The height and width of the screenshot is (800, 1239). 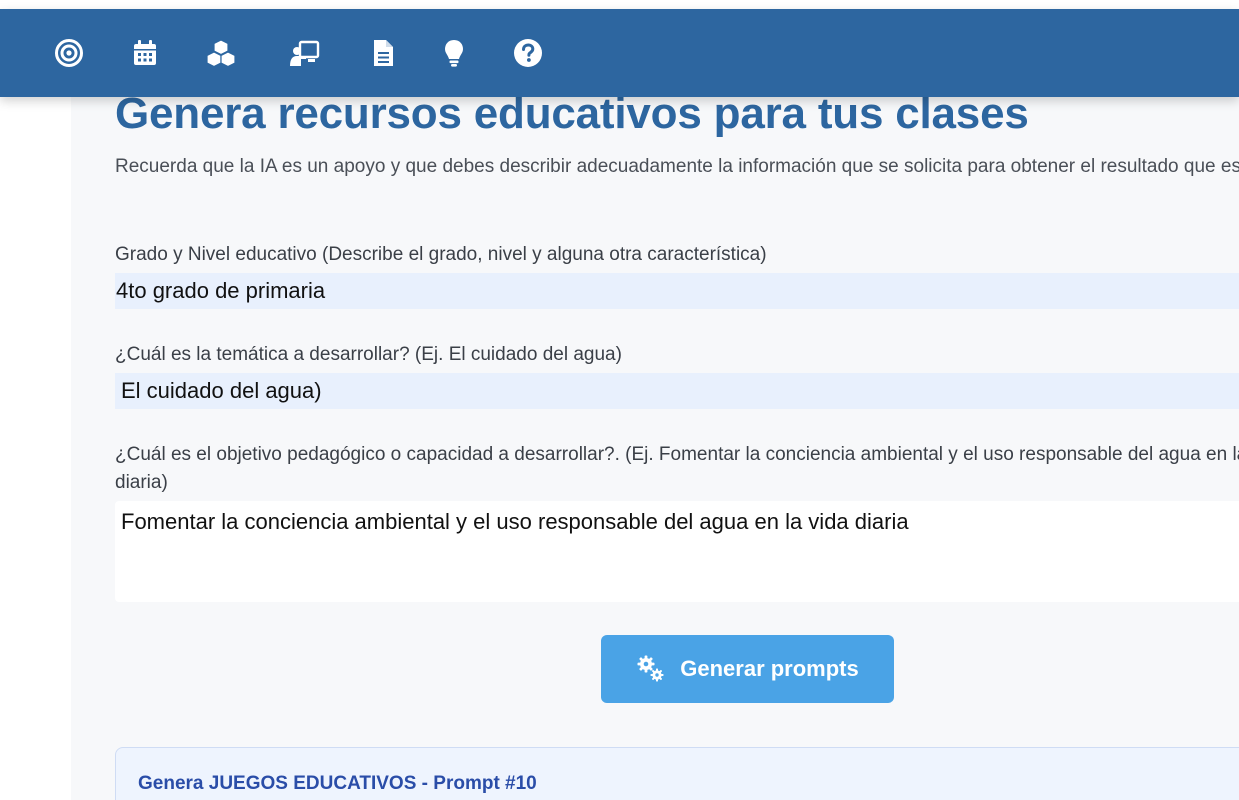 I want to click on gears-icon, so click(x=651, y=669).